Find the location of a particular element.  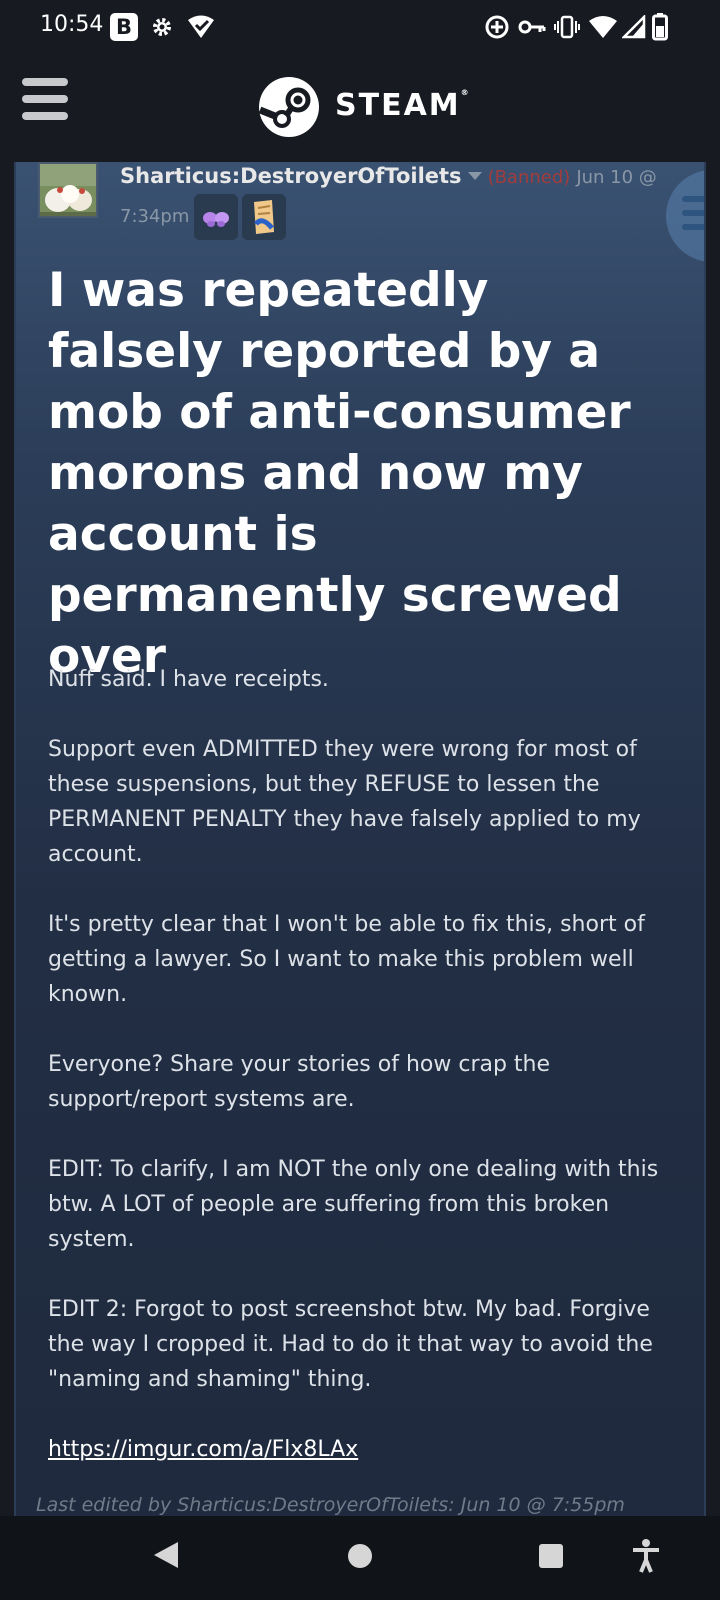

author-name: Sharticus:DestroyerOfToilets is located at coordinates (291, 176).